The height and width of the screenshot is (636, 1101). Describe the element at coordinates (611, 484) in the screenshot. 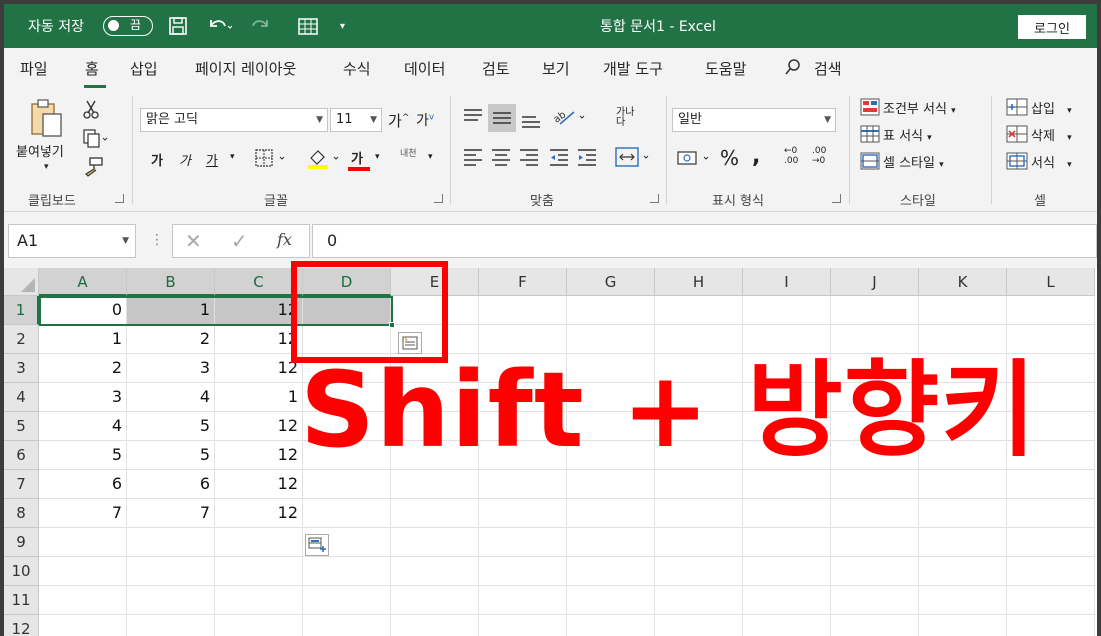

I see `cell-g7` at that location.